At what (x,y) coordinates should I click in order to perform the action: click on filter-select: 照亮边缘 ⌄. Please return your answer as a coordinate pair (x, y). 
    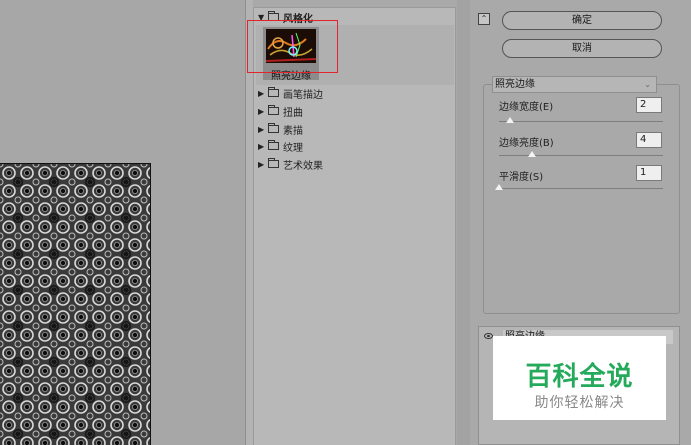
    Looking at the image, I should click on (574, 84).